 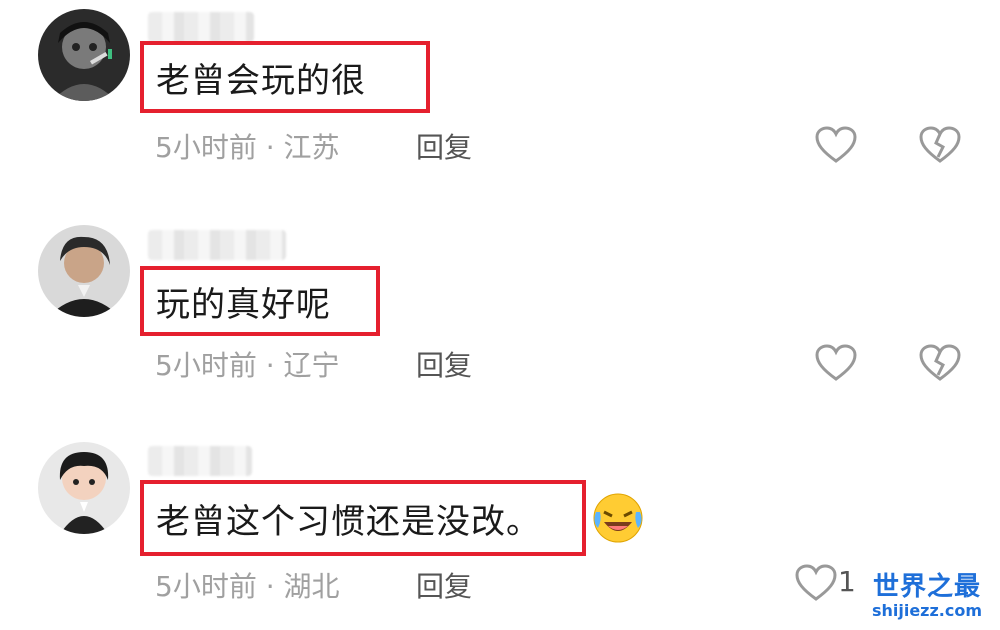 What do you see at coordinates (348, 521) in the screenshot?
I see `comment-text: 老曾这个习惯还是没改。` at bounding box center [348, 521].